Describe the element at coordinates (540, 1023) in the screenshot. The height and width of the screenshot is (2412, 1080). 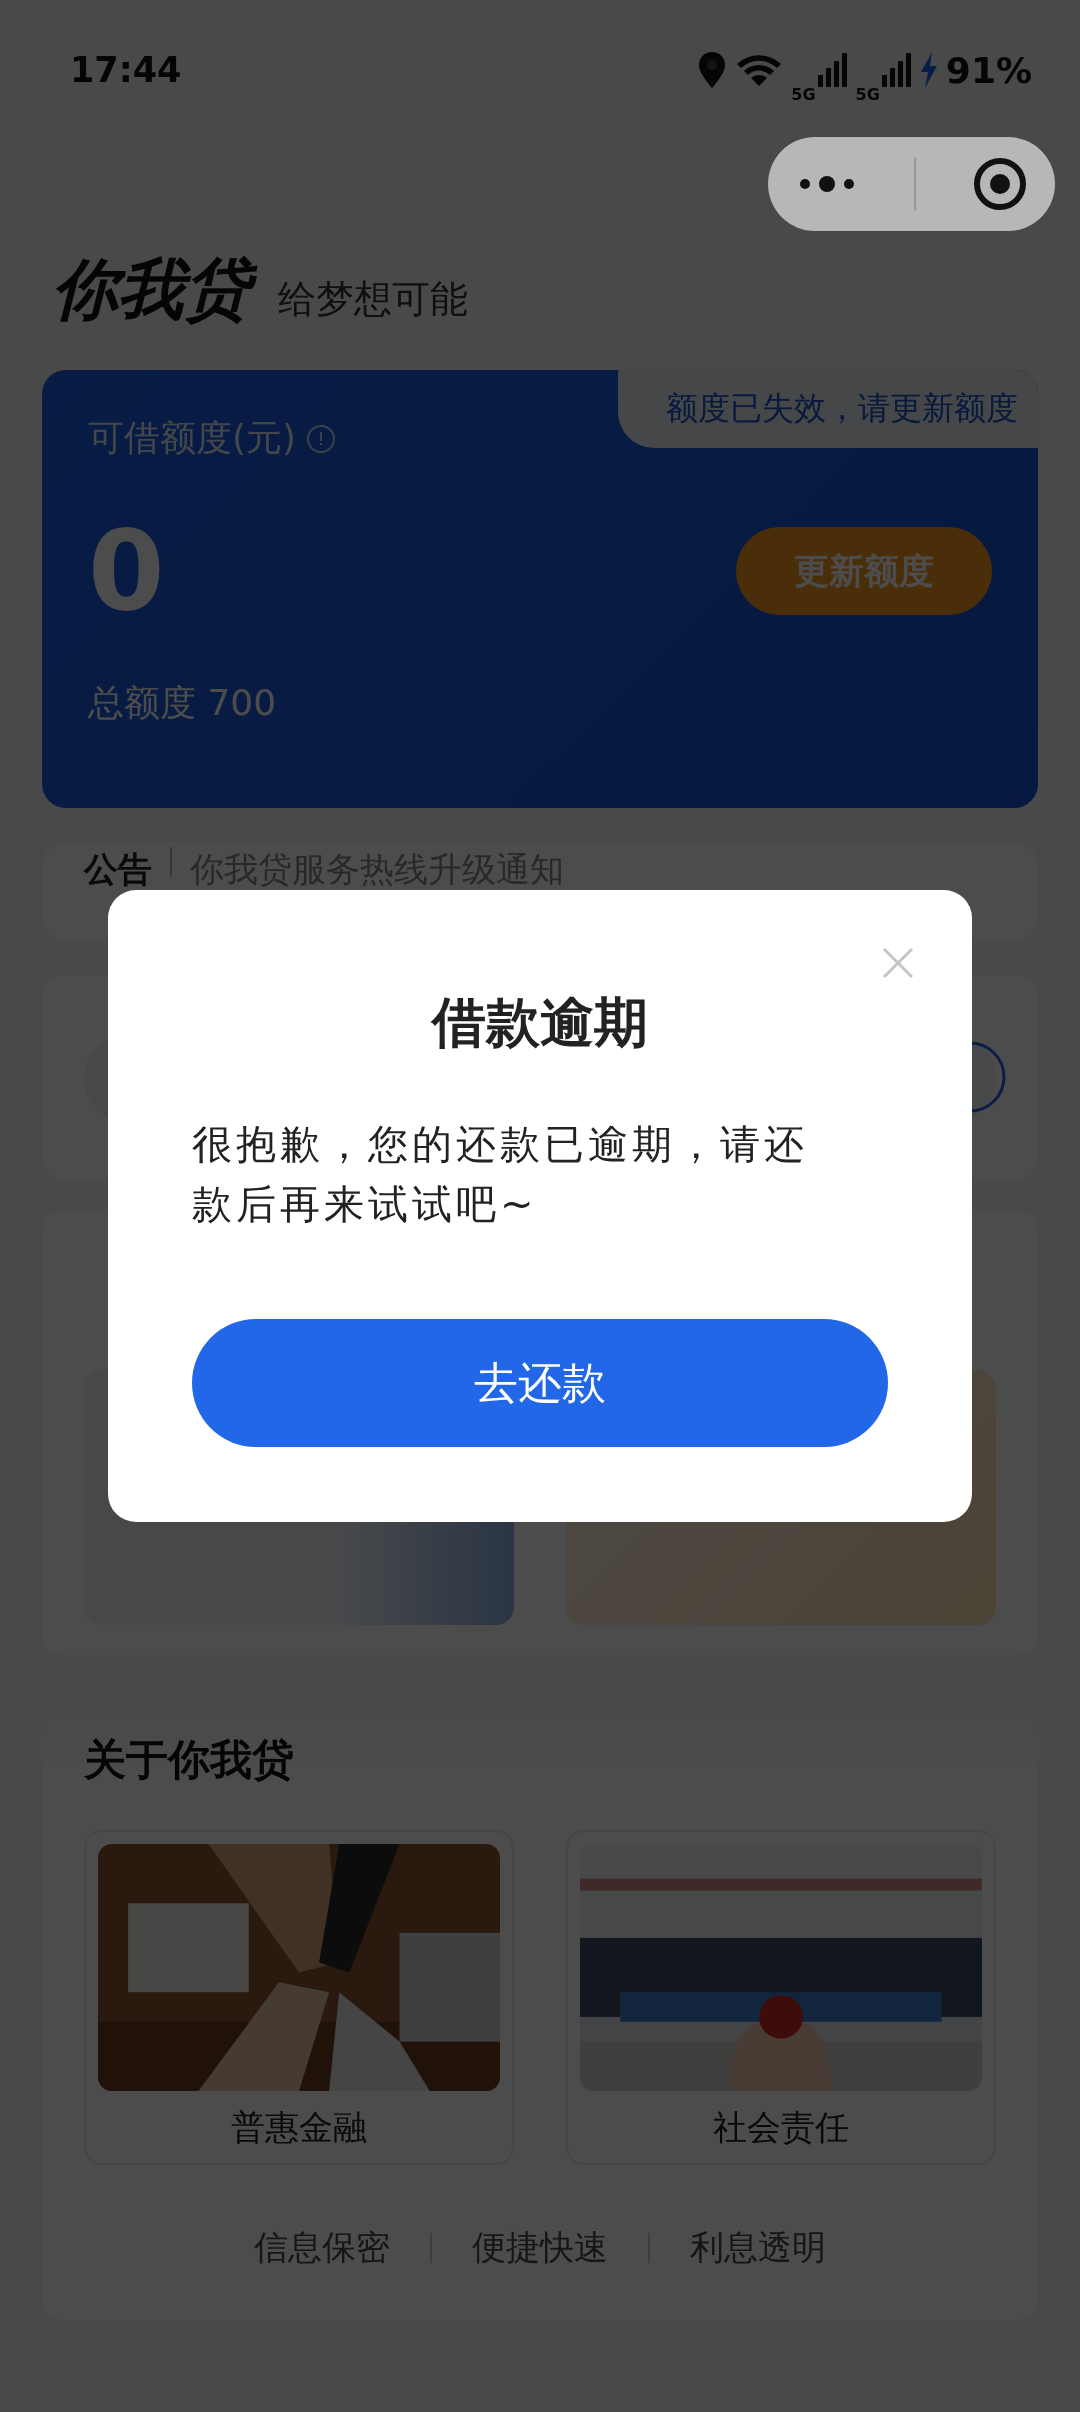
I see `dialog-title: 借款逾期` at that location.